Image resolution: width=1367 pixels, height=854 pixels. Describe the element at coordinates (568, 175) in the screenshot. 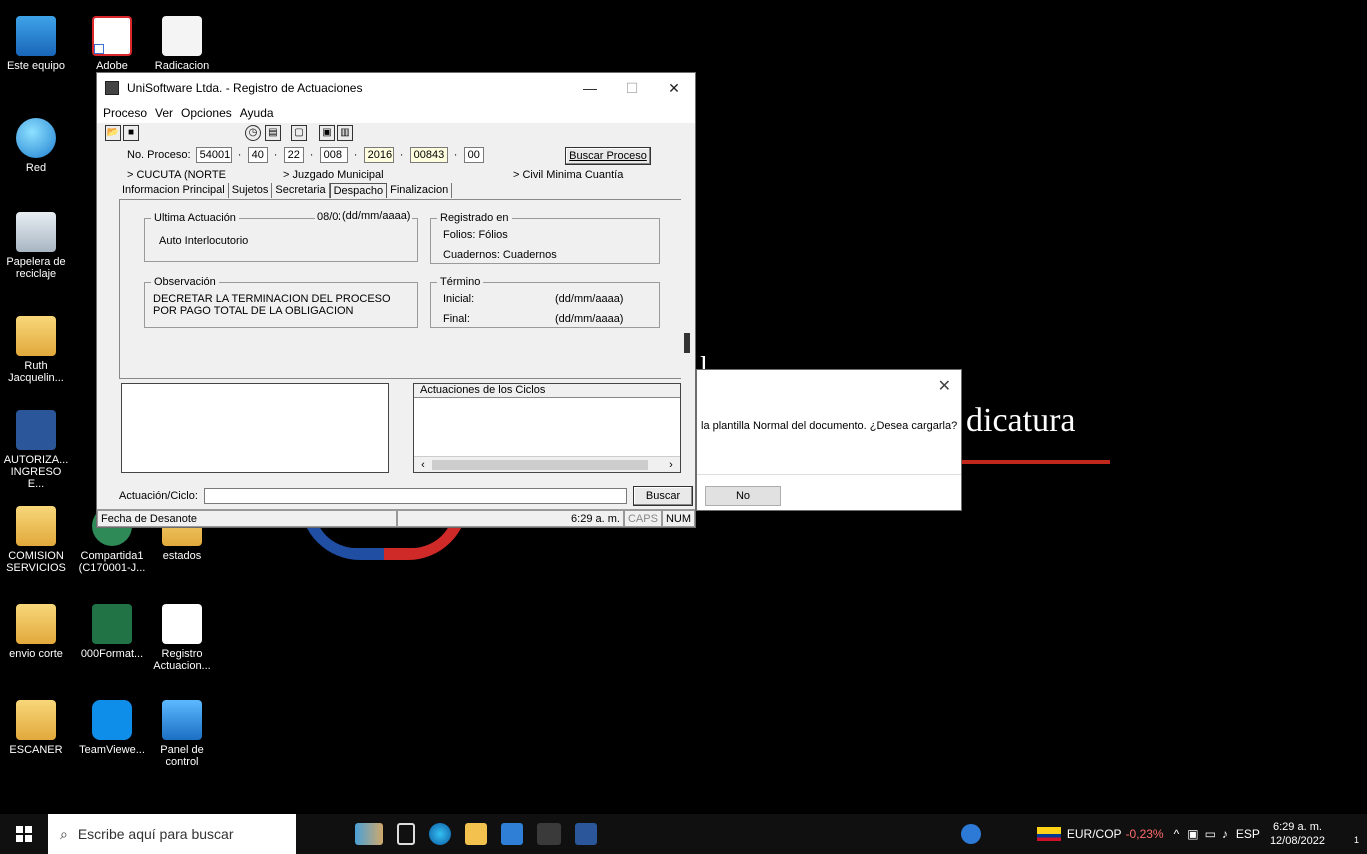

I see `info-type: > Civil Minima Cuantía` at that location.